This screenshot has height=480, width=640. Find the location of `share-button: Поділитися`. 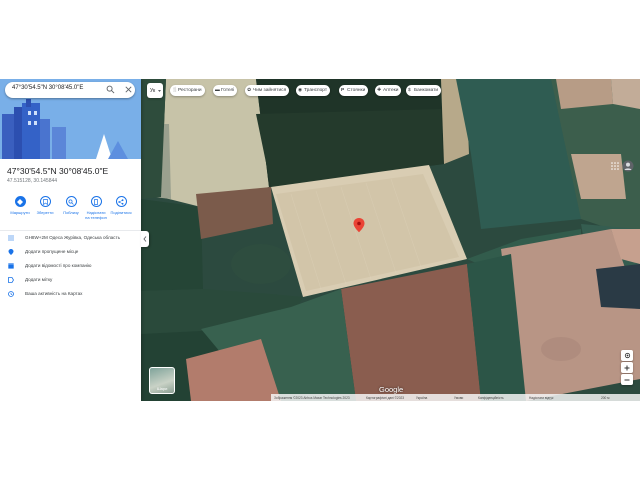

share-button: Поділитися is located at coordinates (121, 205).